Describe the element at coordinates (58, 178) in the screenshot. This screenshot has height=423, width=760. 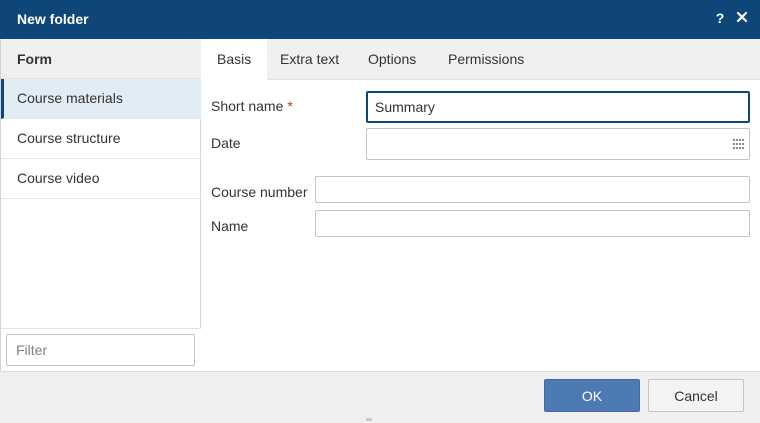
I see `sidebar-item-label: Course video` at that location.